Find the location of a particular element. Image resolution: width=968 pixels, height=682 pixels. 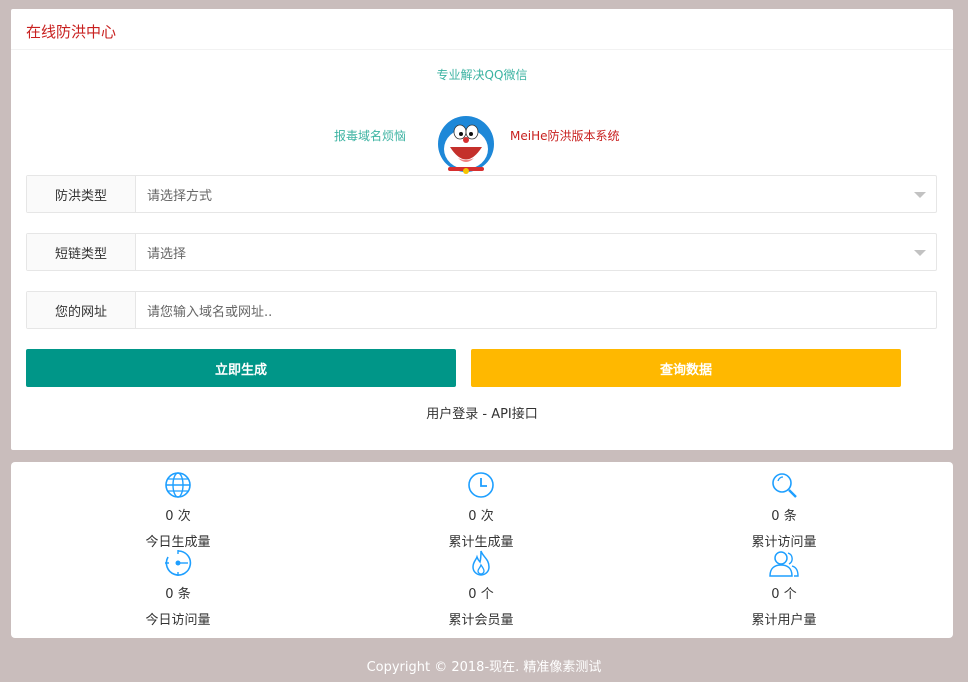

stat-today-visits: 0 条 今日访问量 is located at coordinates (178, 588).